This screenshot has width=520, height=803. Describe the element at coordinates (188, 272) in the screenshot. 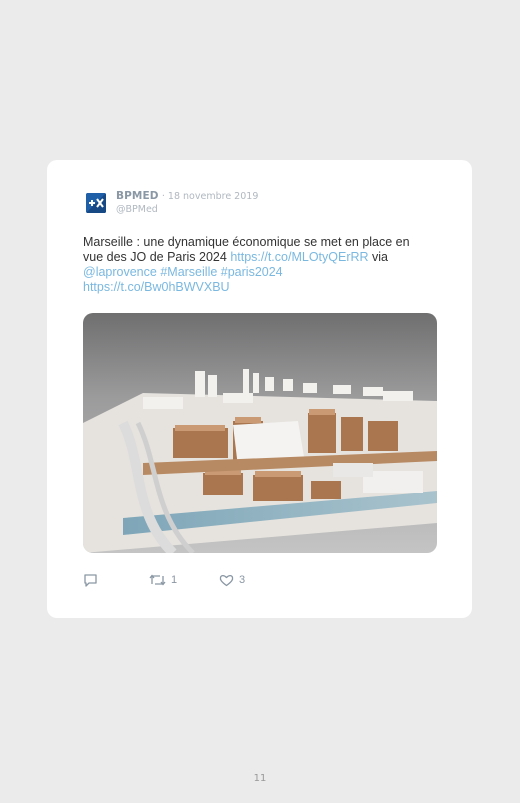

I see `hashtag-marseille: #Marseille` at that location.